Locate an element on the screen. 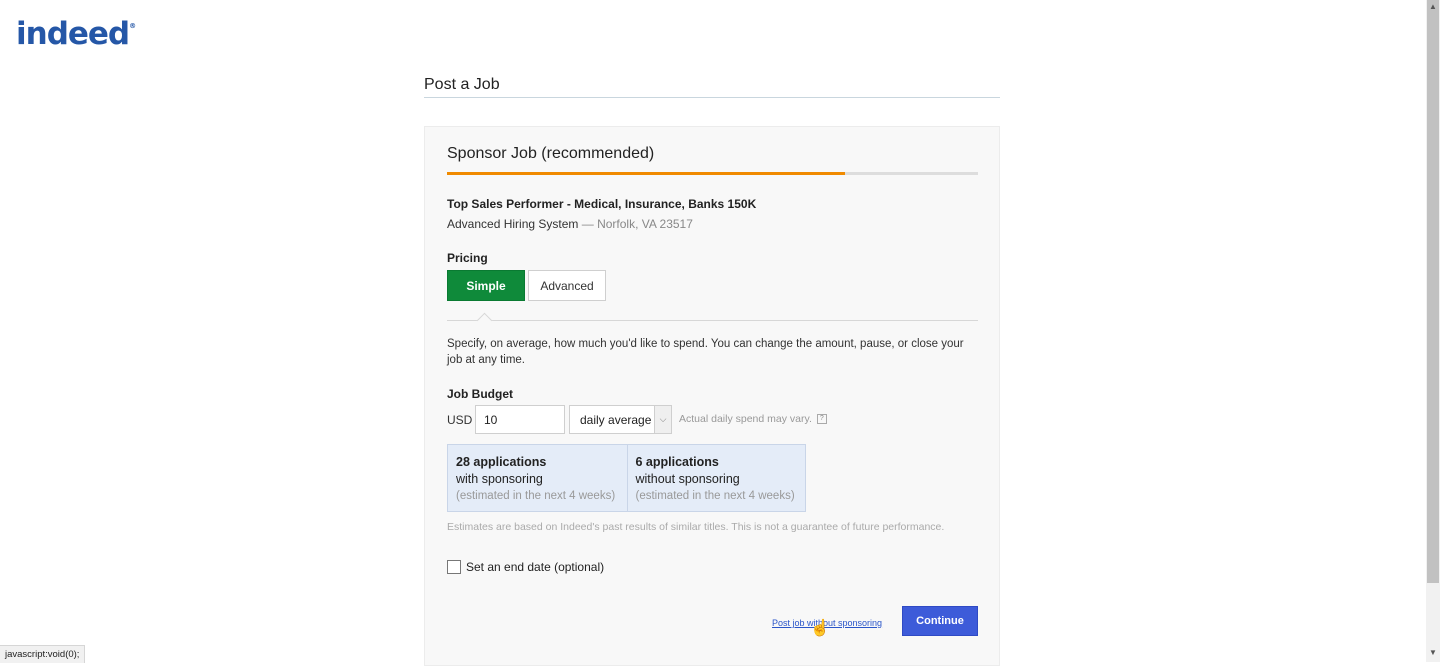 Image resolution: width=1440 pixels, height=666 pixels. job-budget-label: Job Budget is located at coordinates (480, 394).